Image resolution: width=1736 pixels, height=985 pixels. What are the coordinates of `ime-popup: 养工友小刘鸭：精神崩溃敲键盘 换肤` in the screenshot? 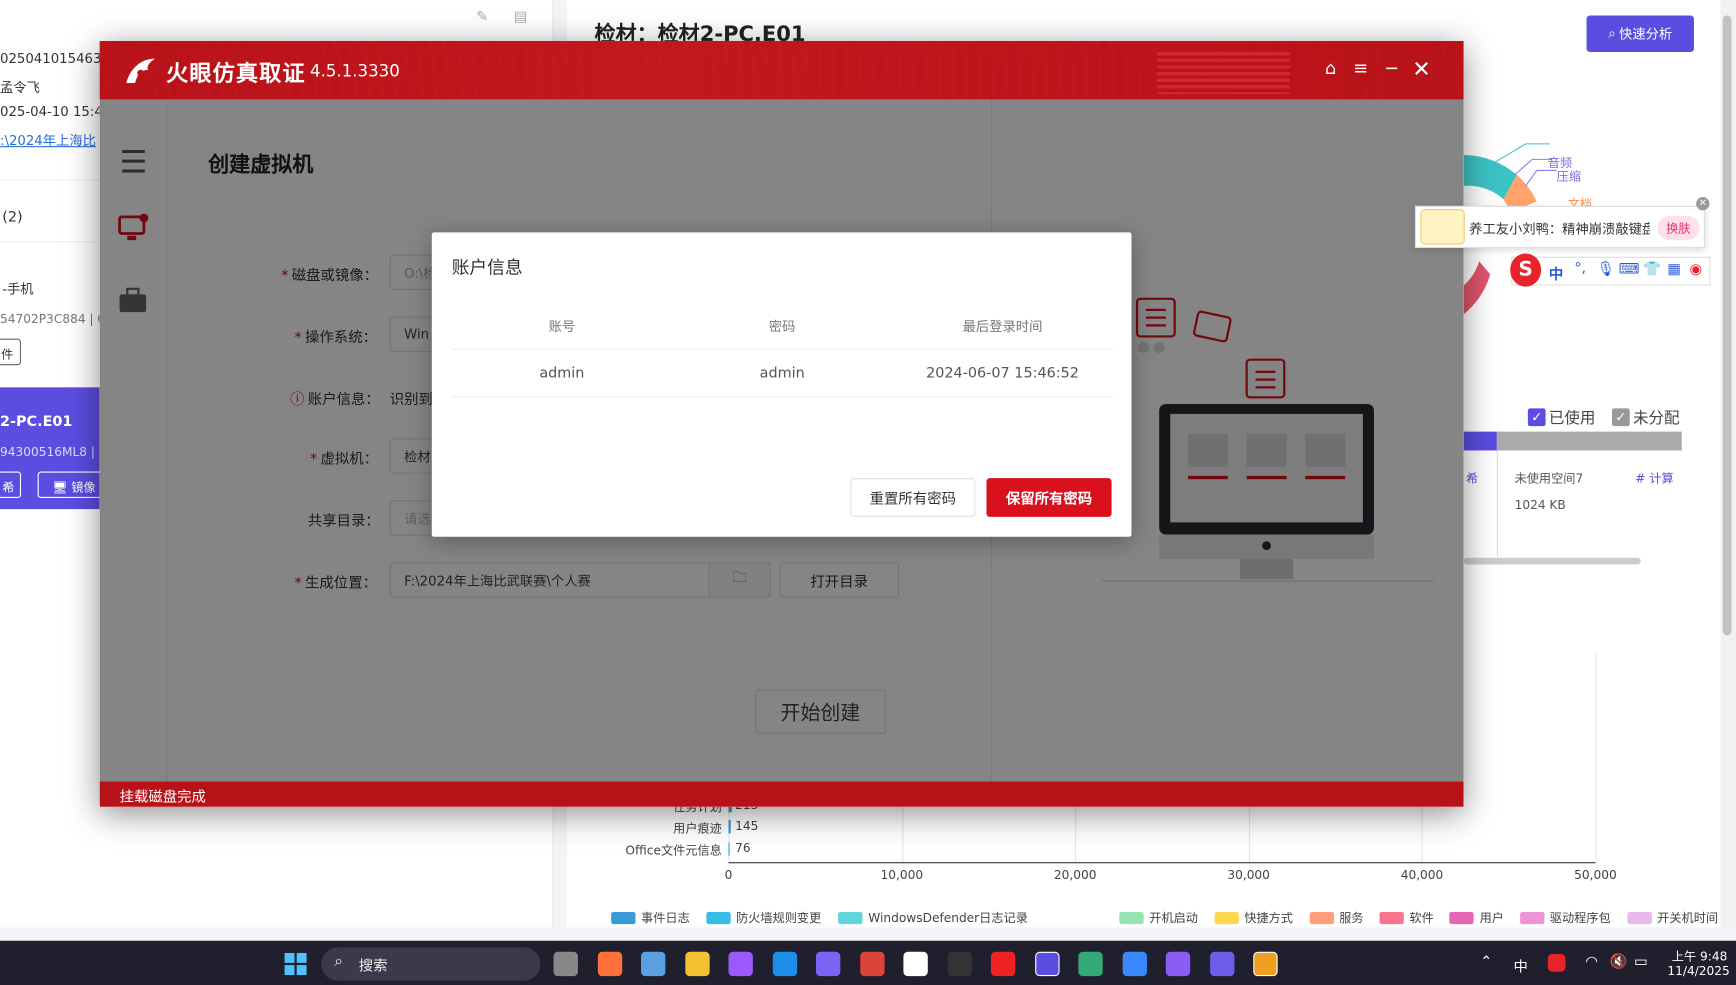 It's located at (1560, 226).